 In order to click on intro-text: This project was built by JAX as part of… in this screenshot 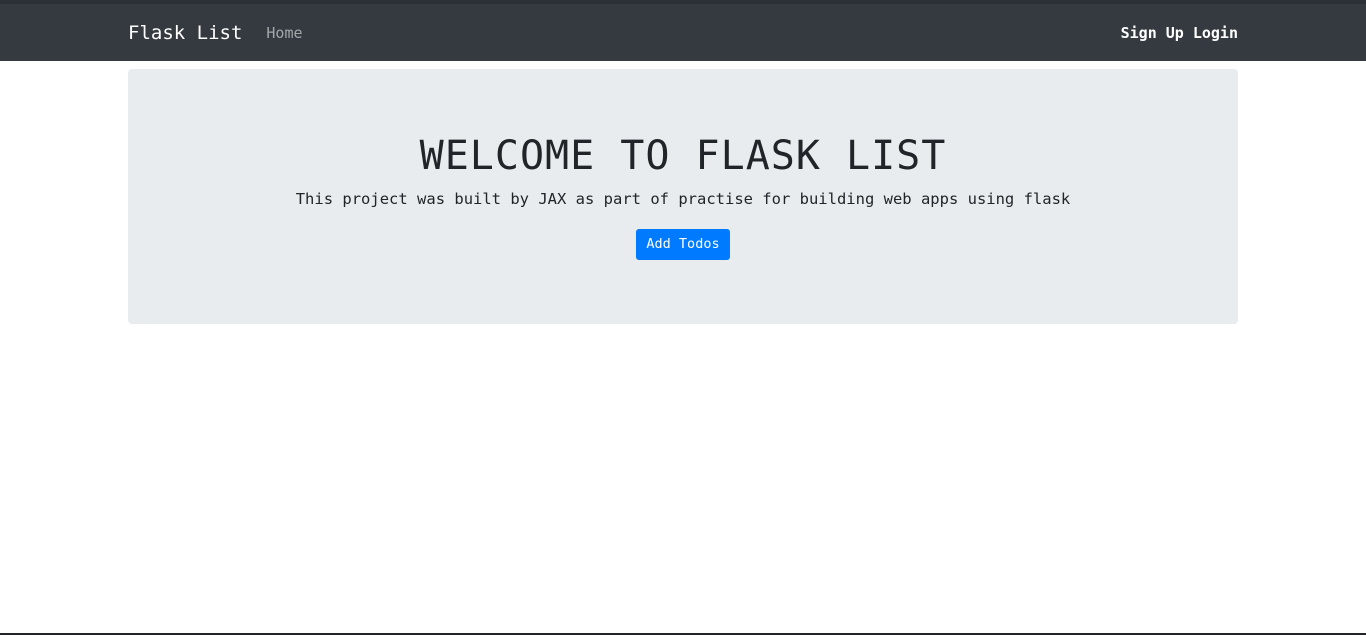, I will do `click(683, 199)`.